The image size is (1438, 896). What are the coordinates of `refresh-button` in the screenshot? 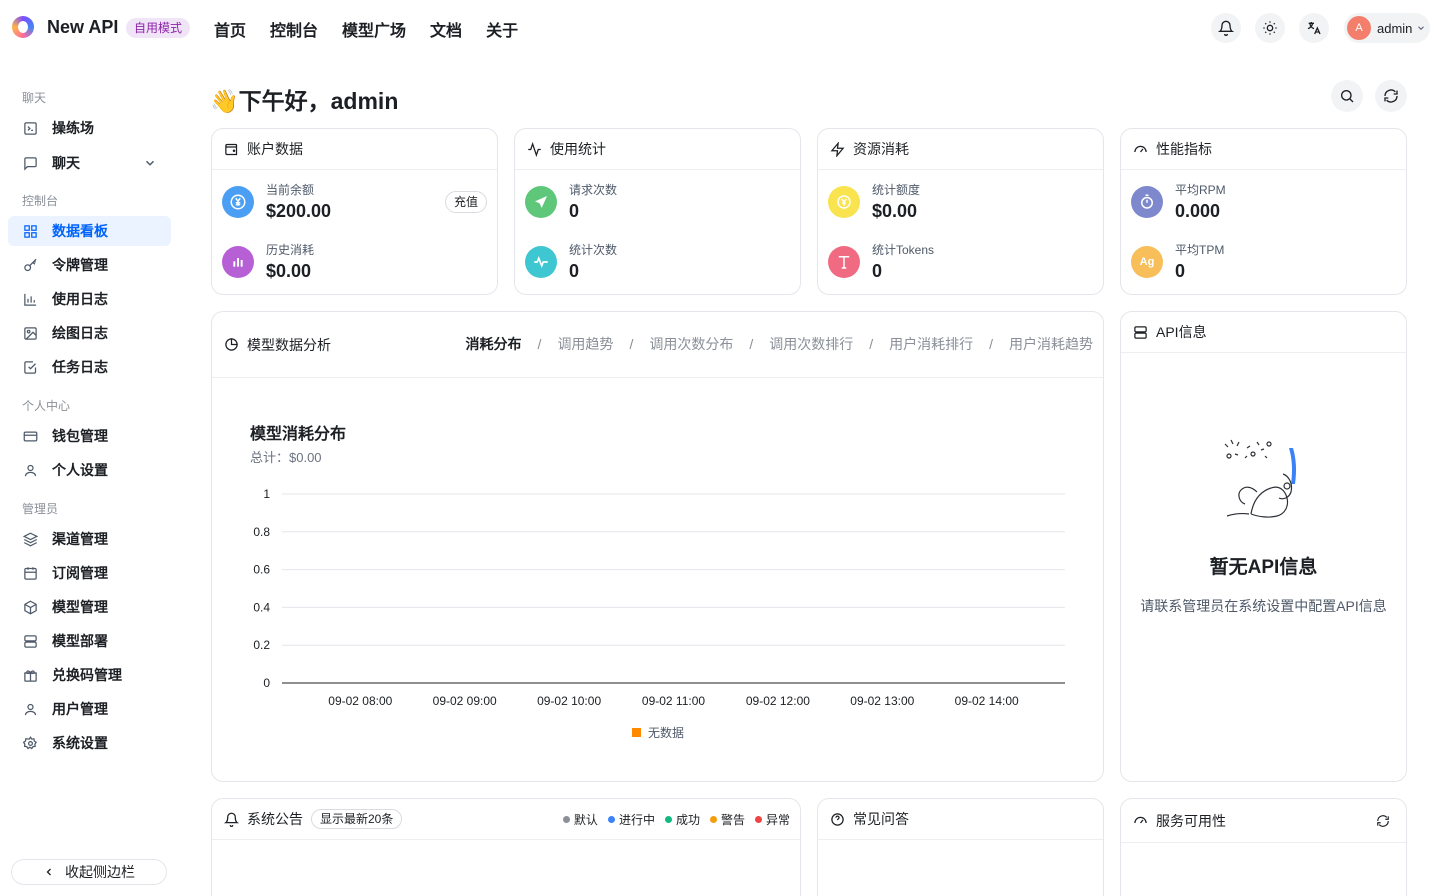 It's located at (1391, 96).